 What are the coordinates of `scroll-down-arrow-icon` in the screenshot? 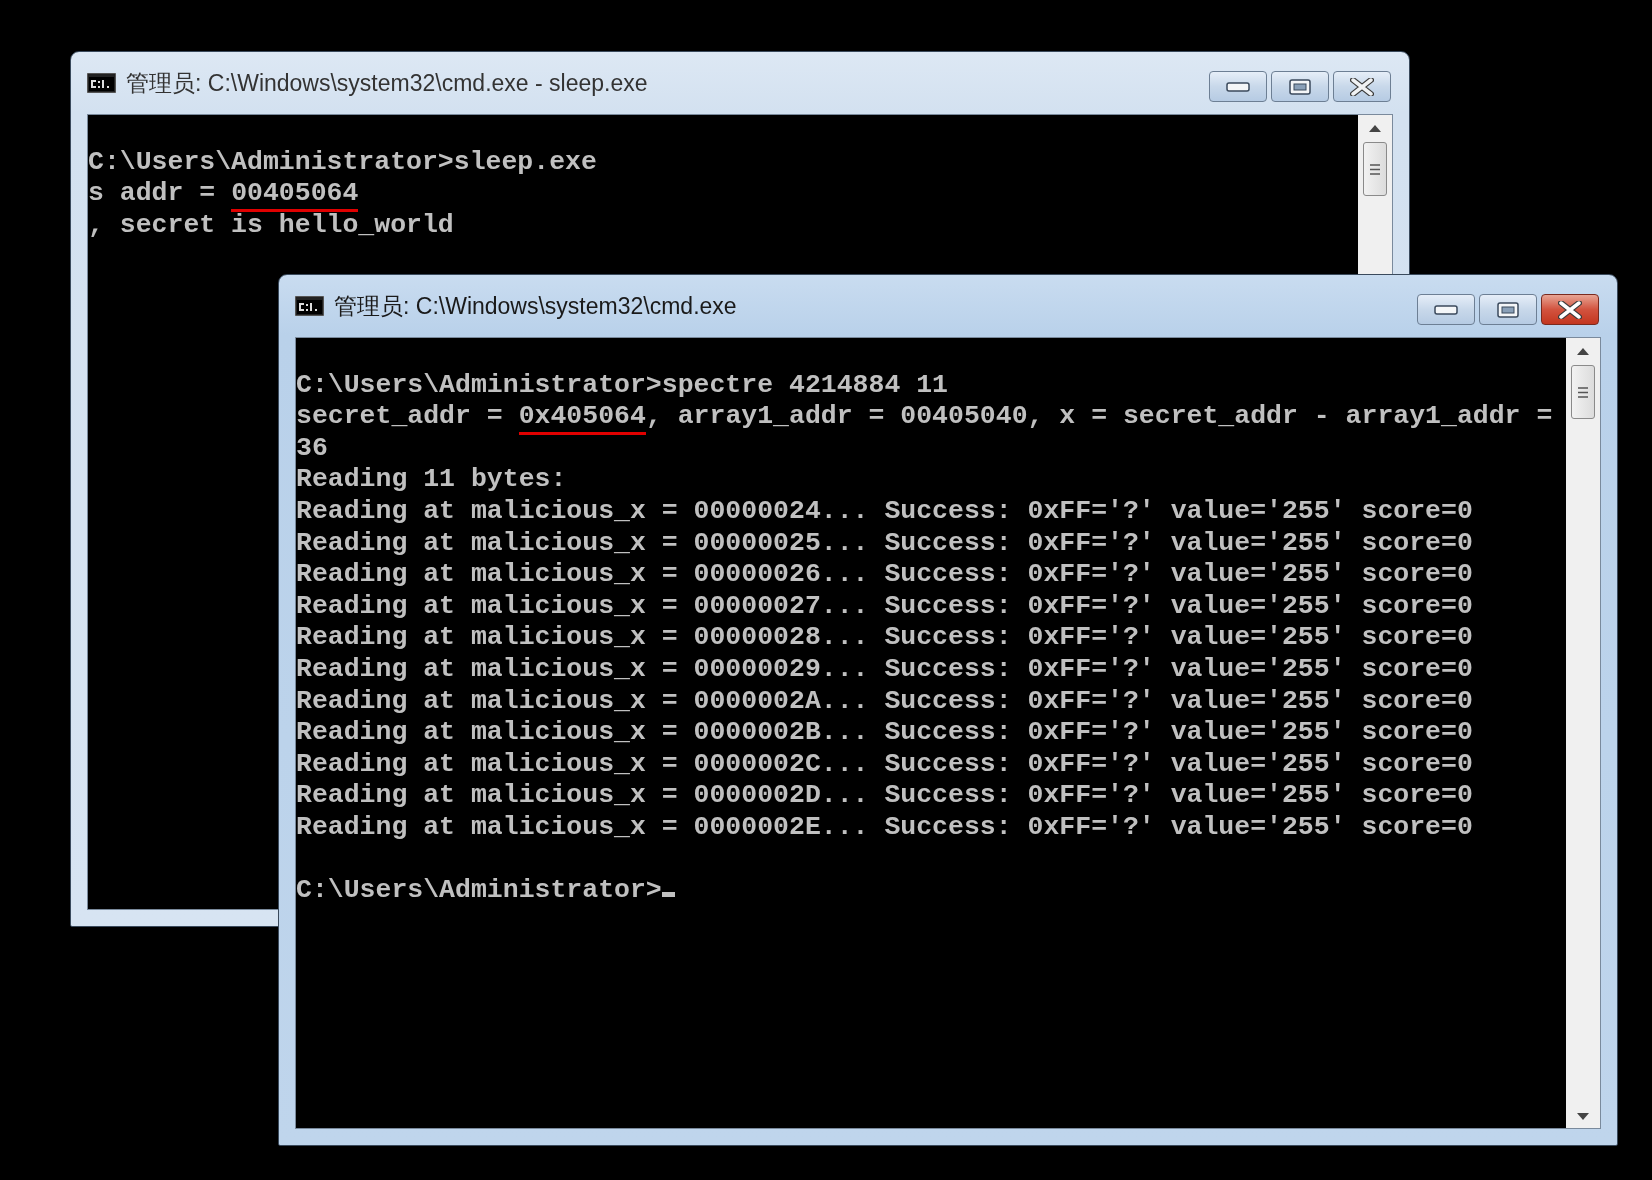 It's located at (1583, 1116).